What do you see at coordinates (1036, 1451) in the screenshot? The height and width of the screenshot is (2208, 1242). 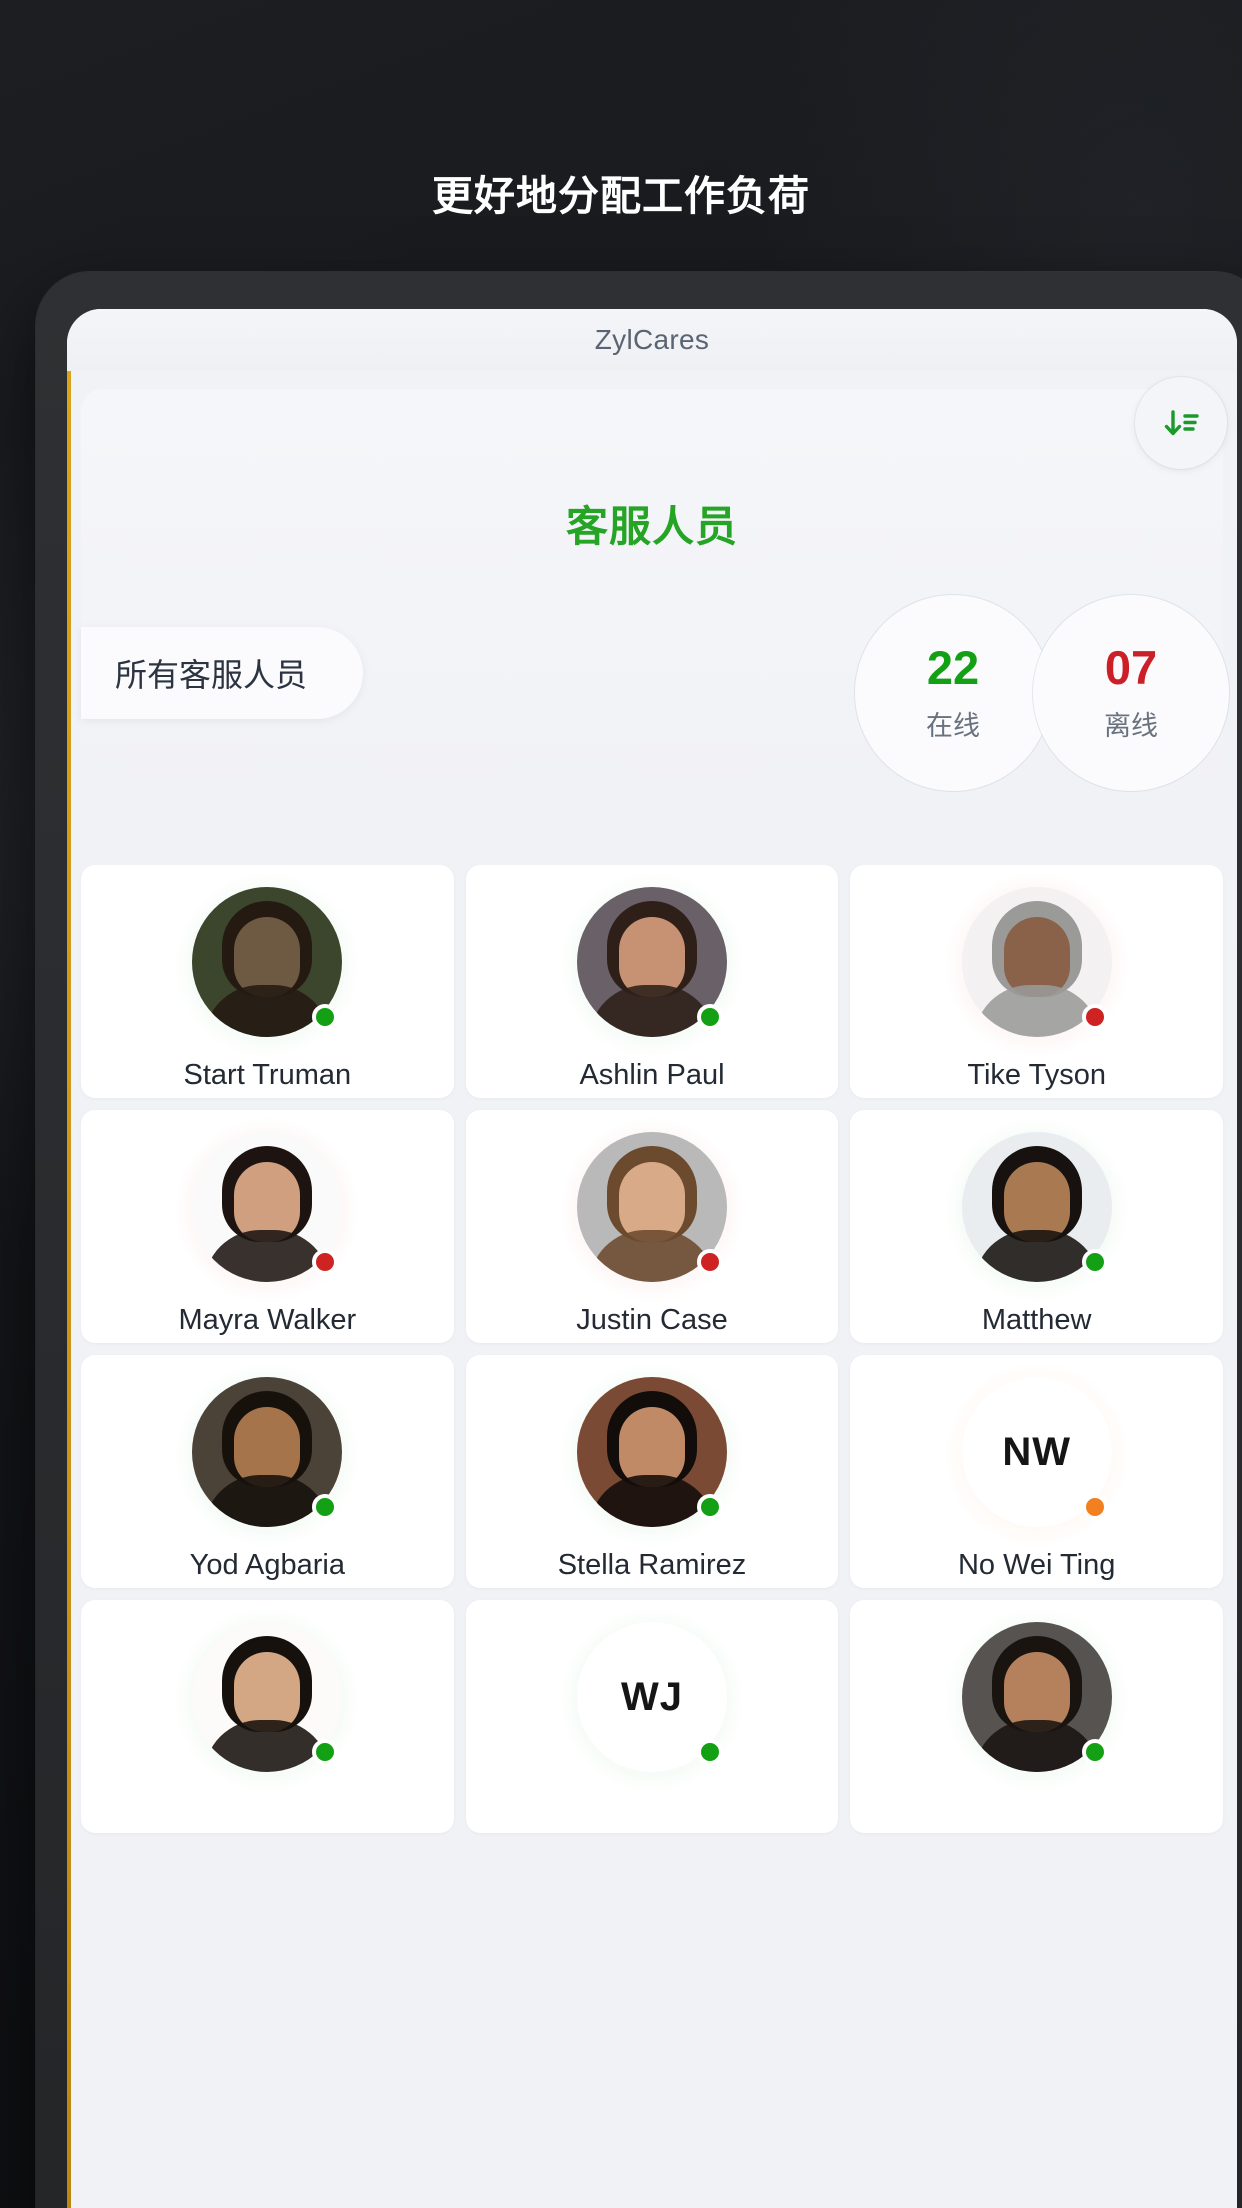 I see `avatar-initials: NW` at bounding box center [1036, 1451].